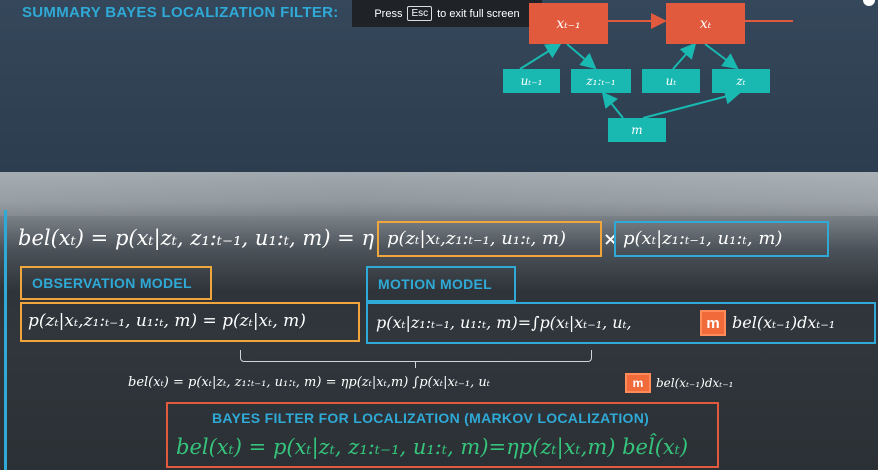  Describe the element at coordinates (112, 283) in the screenshot. I see `observation-model-label: OBSERVATION MODEL` at that location.